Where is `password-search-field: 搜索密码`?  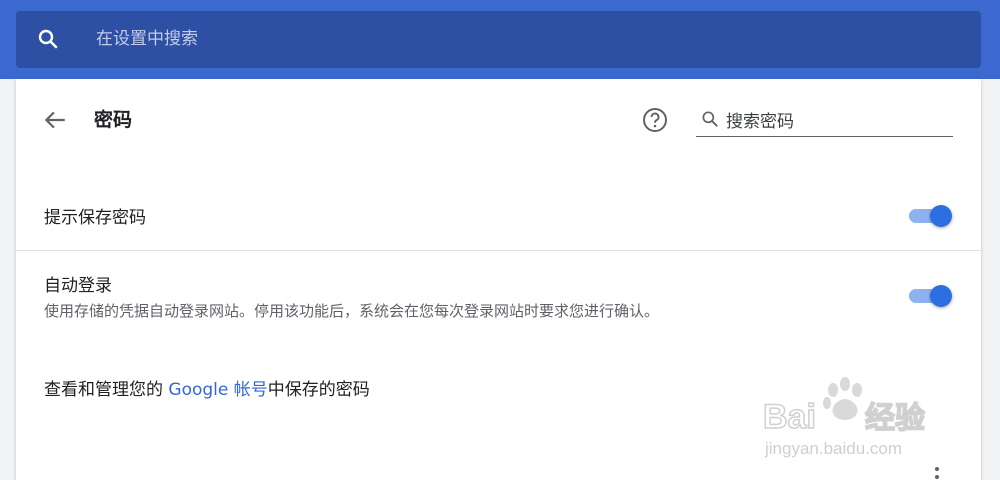 password-search-field: 搜索密码 is located at coordinates (824, 120).